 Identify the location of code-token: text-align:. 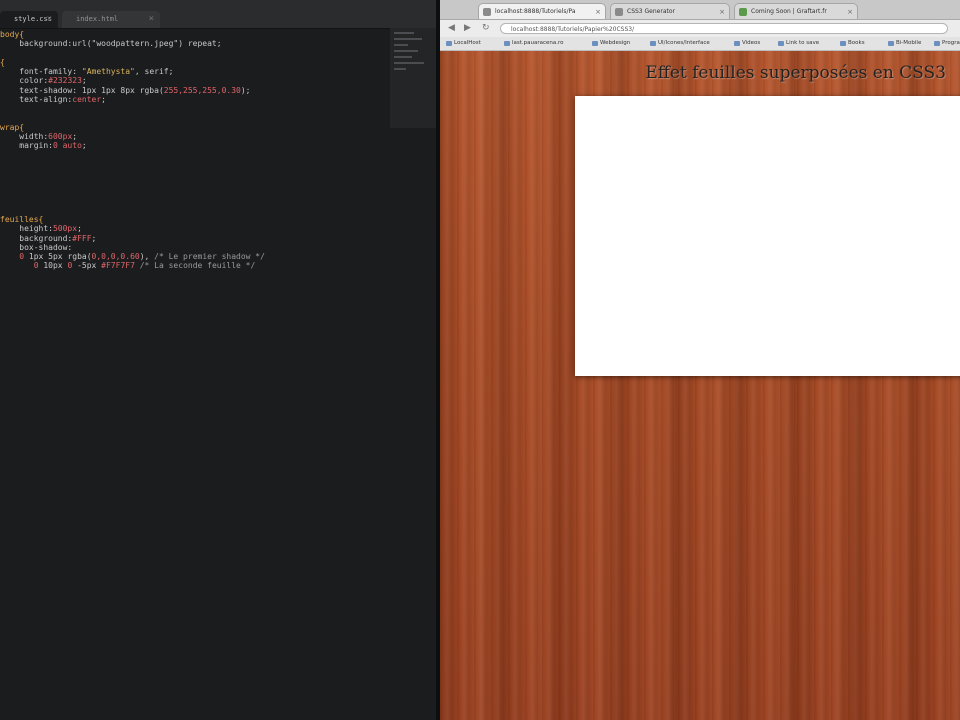
(36, 99).